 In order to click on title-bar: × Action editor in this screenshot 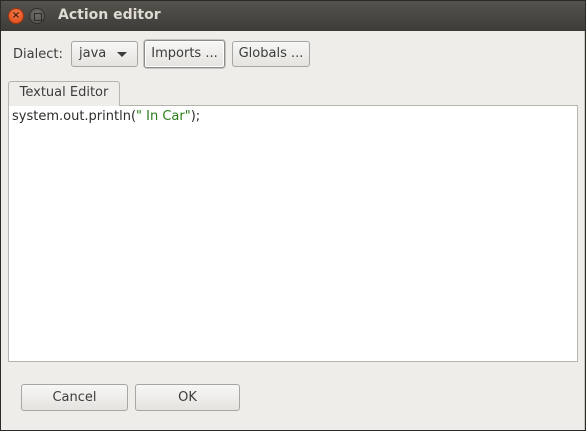, I will do `click(293, 16)`.